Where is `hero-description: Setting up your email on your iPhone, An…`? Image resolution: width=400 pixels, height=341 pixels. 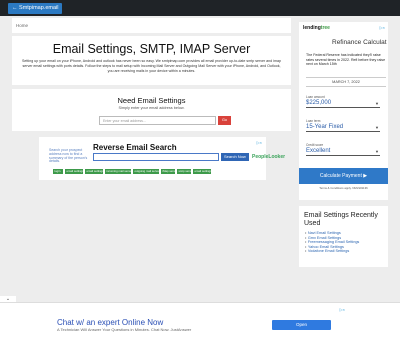 hero-description: Setting up your email on your iPhone, An… is located at coordinates (151, 66).